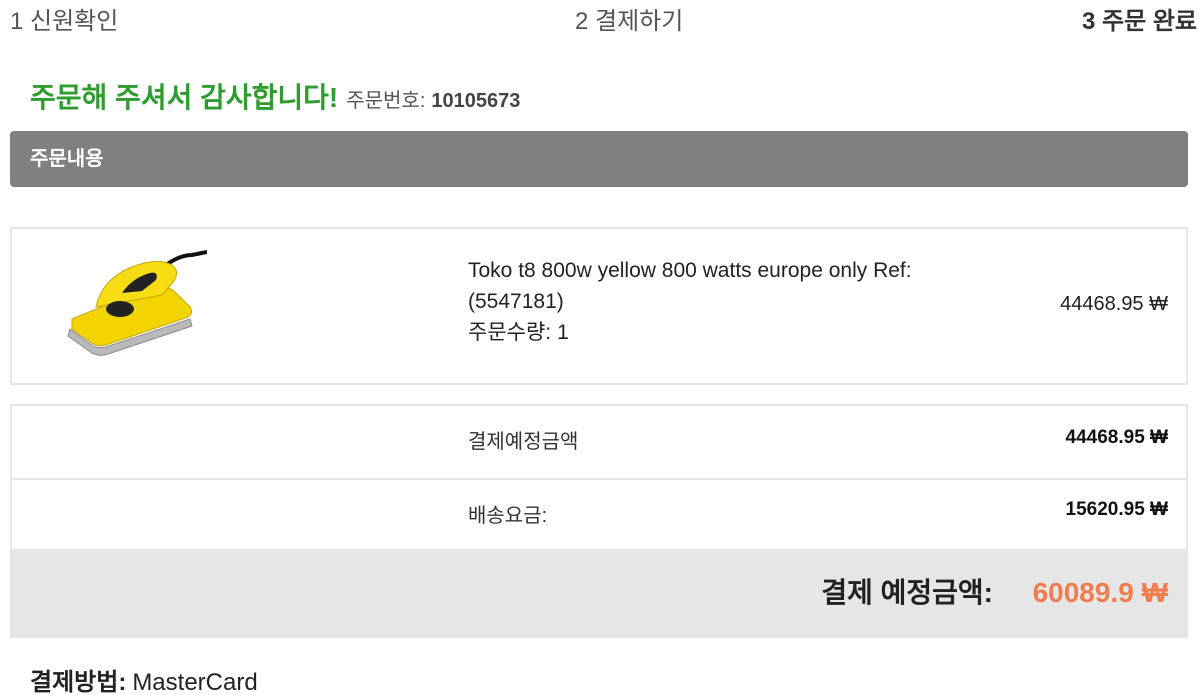 This screenshot has height=695, width=1199. Describe the element at coordinates (78, 682) in the screenshot. I see `payment-method-label: 결제방법:` at that location.